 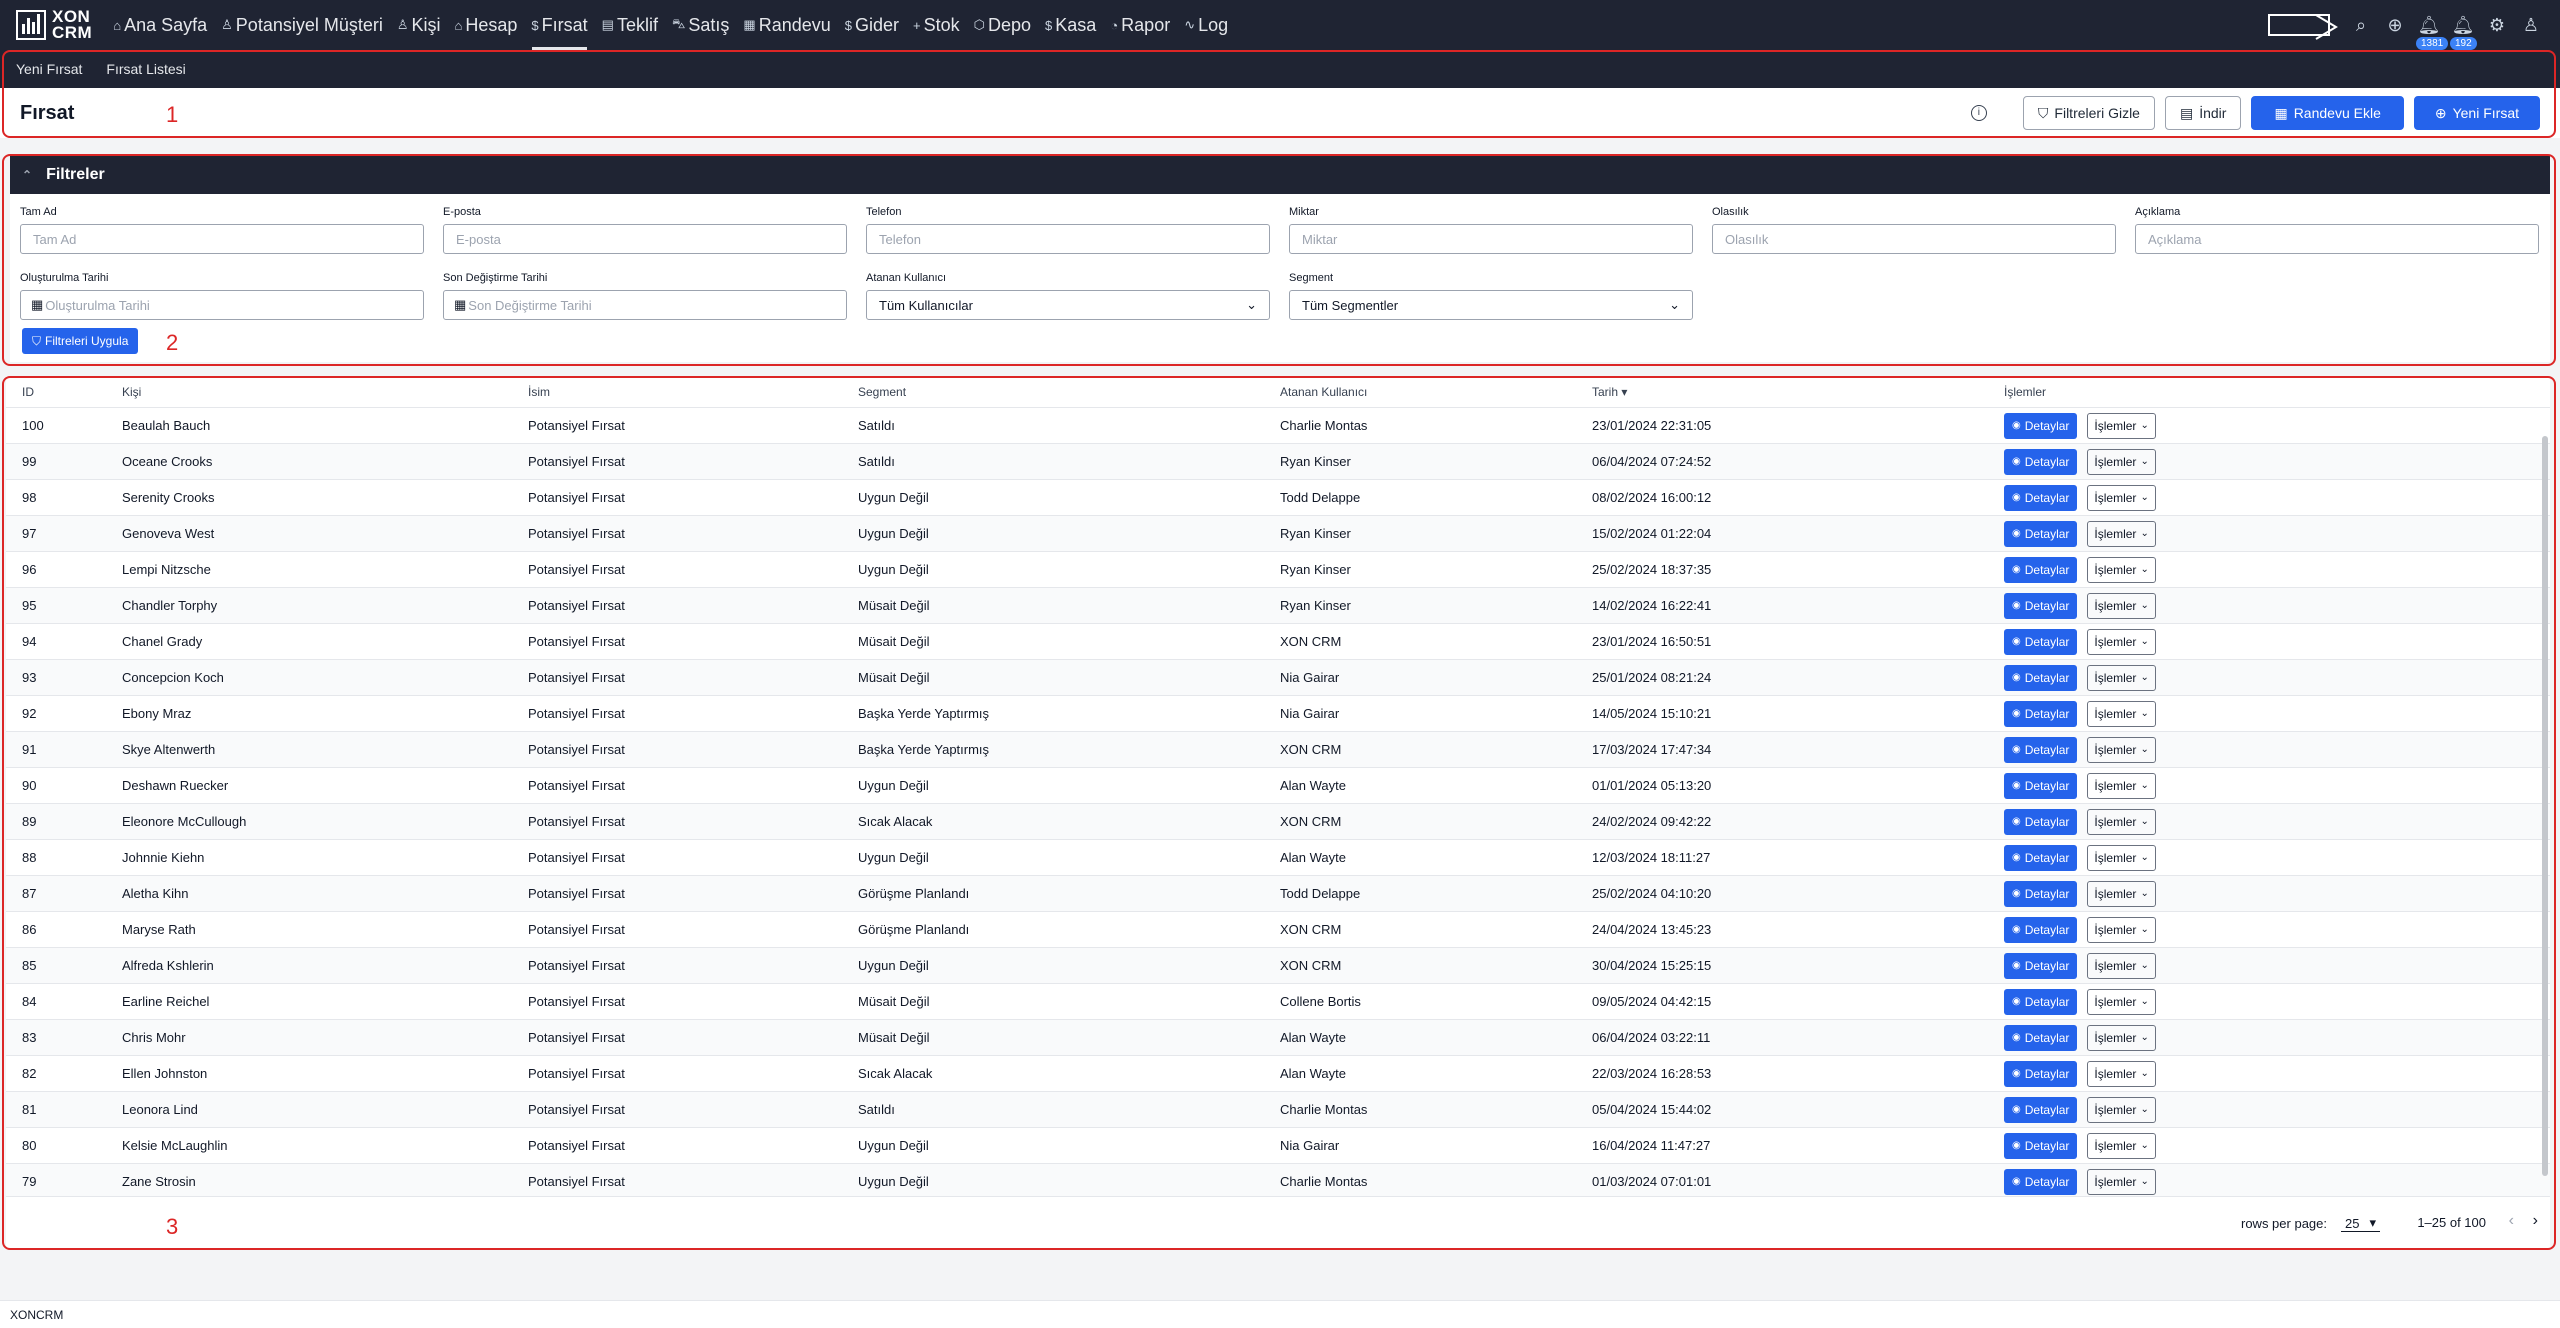 I want to click on nav-item-label: Gider, so click(x=877, y=24).